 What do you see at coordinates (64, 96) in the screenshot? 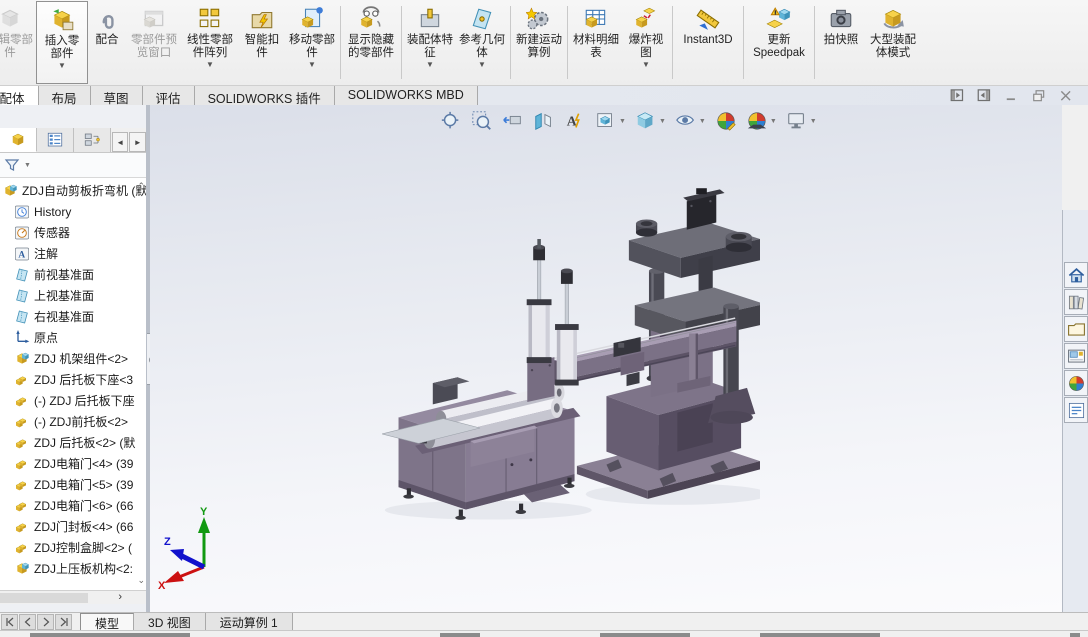
I see `ribbon-tab-2: 布局` at bounding box center [64, 96].